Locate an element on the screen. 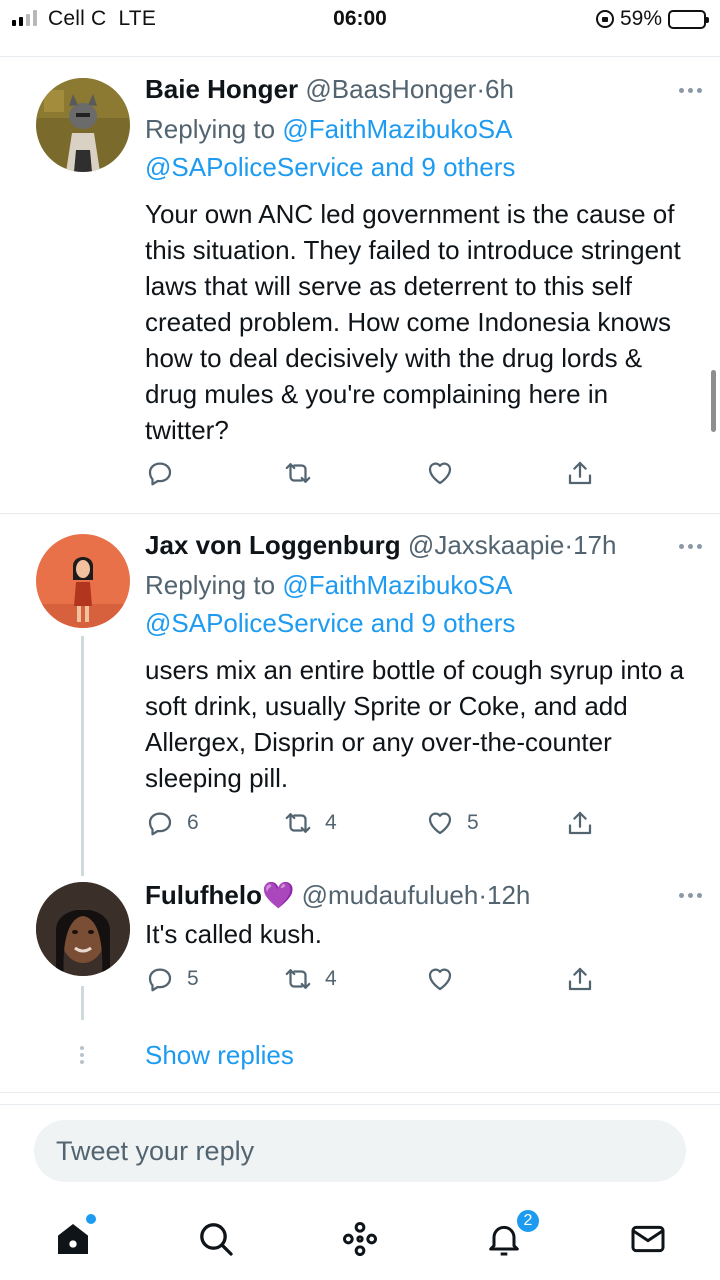 This screenshot has width=720, height=1280. messages-icon is located at coordinates (648, 1239).